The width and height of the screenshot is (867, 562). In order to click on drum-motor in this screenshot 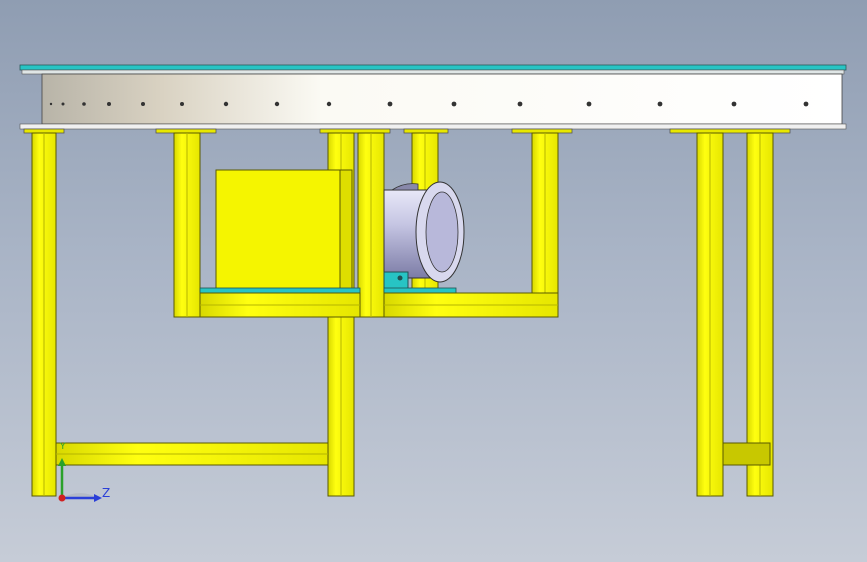, I will do `click(424, 232)`.